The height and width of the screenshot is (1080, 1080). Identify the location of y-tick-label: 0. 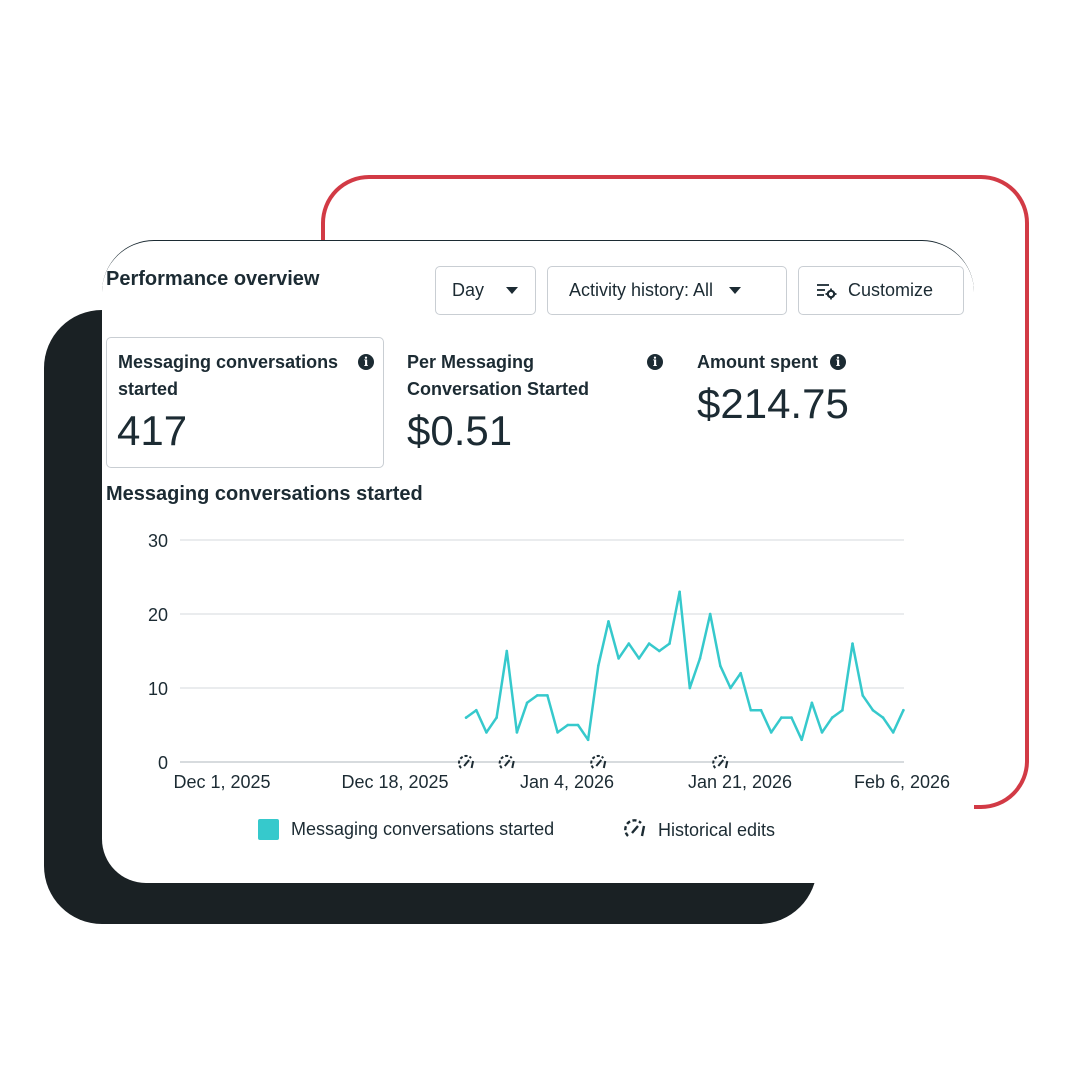
(163, 763).